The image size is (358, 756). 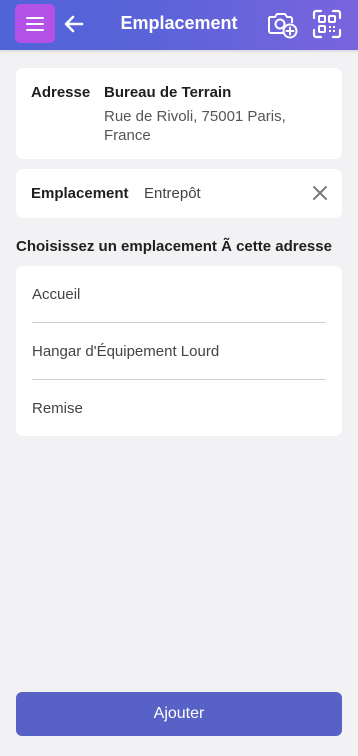 I want to click on list-item-hangar: Hangar d'Équipement Lourd, so click(x=179, y=351).